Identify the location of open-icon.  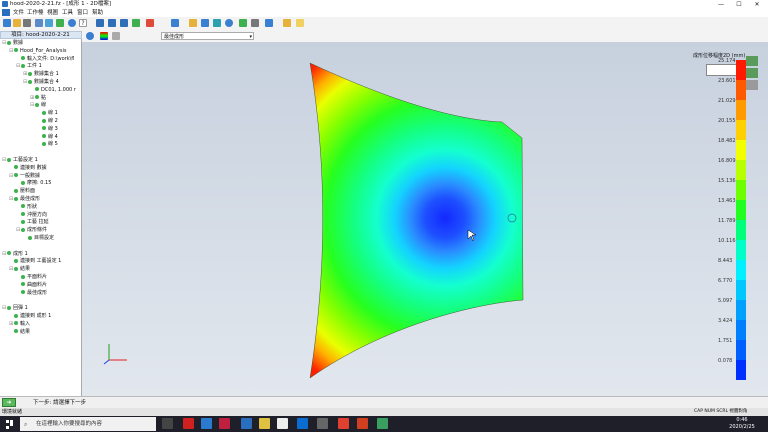
(17, 23).